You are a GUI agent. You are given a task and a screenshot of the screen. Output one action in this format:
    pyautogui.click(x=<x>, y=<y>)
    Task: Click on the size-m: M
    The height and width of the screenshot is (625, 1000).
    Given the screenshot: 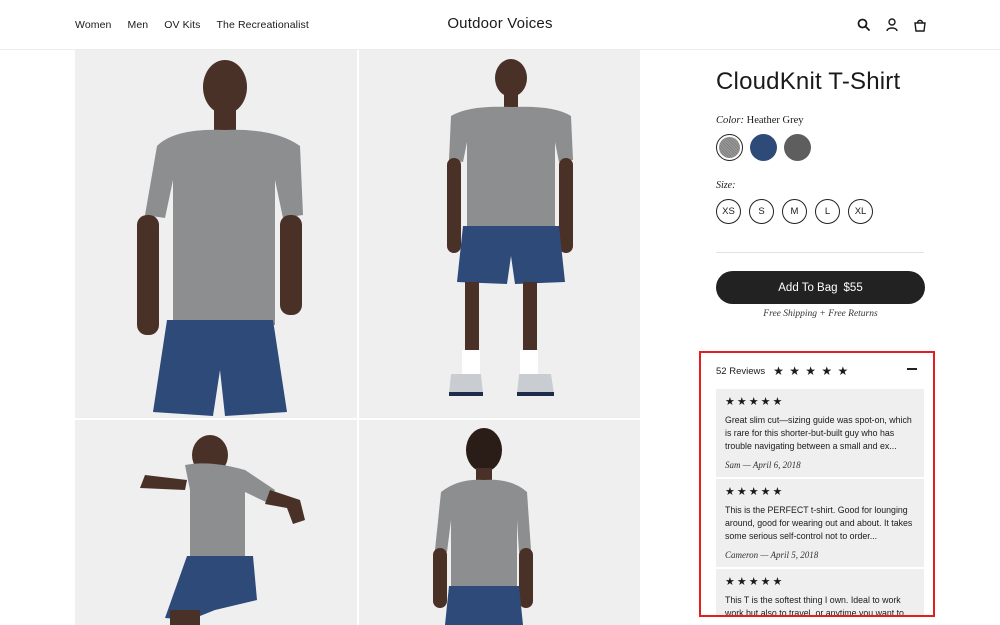 What is the action you would take?
    pyautogui.click(x=794, y=211)
    